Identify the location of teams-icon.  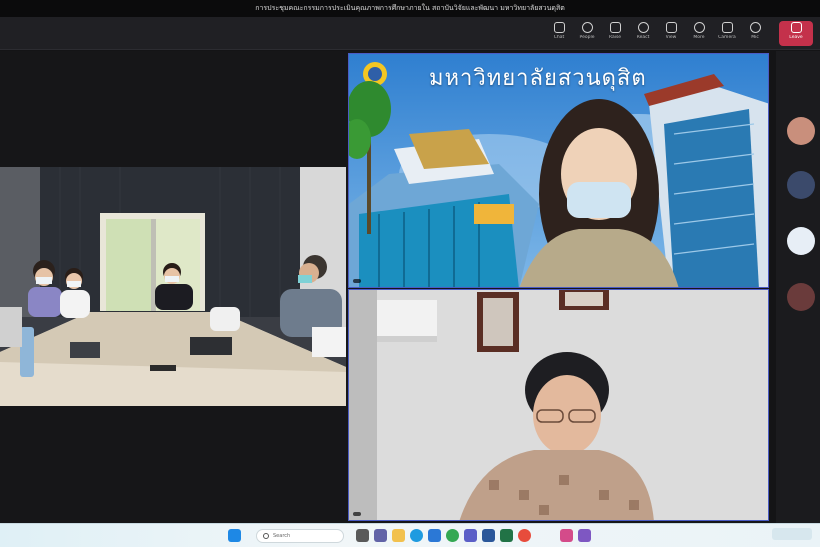
(470, 535).